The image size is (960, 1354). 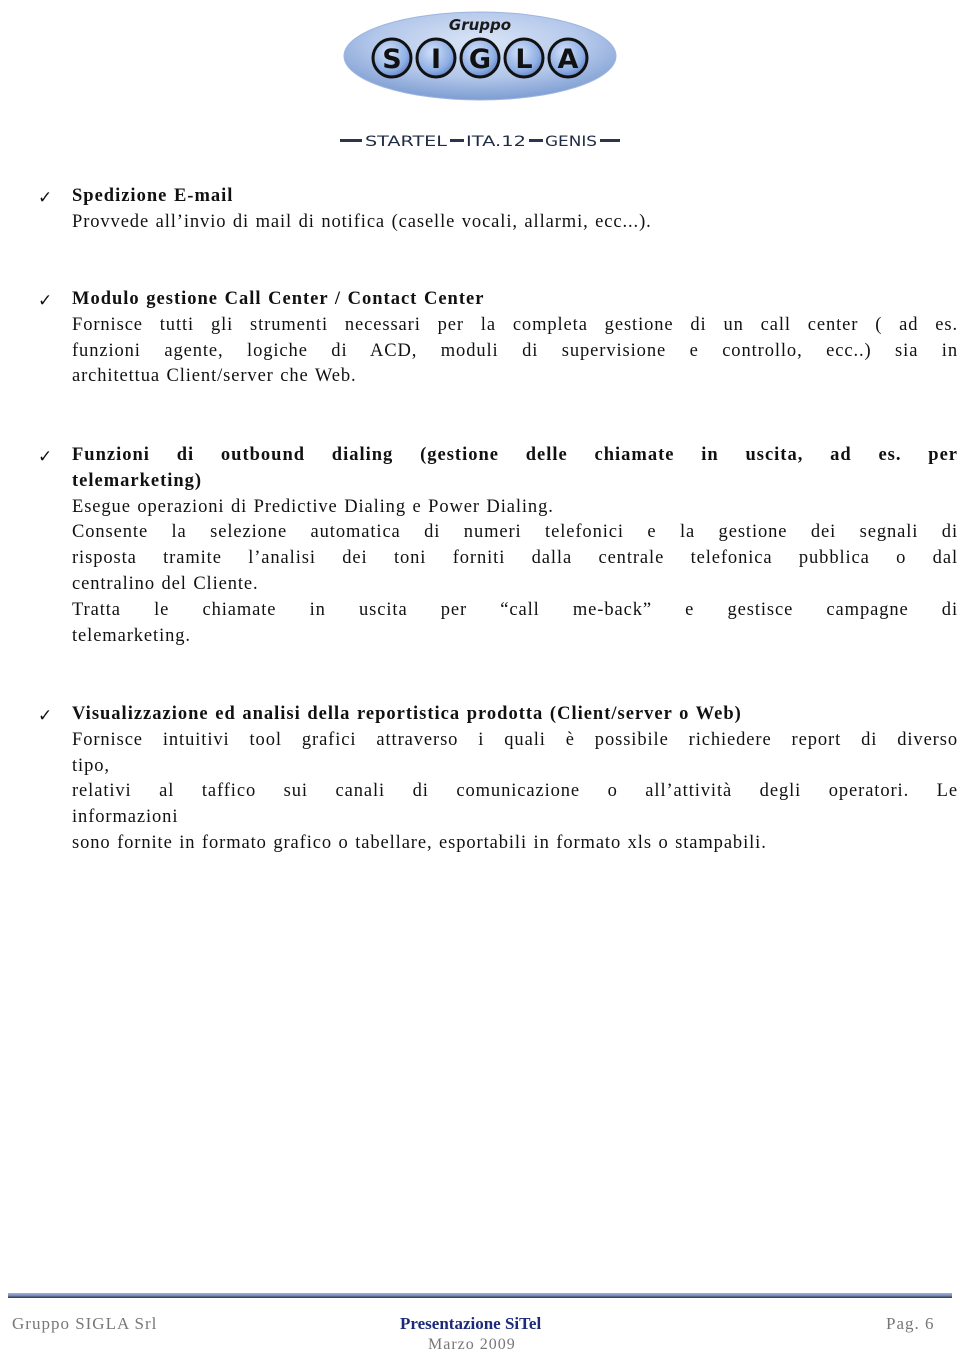 What do you see at coordinates (125, 817) in the screenshot?
I see `section-body-line: informazioni` at bounding box center [125, 817].